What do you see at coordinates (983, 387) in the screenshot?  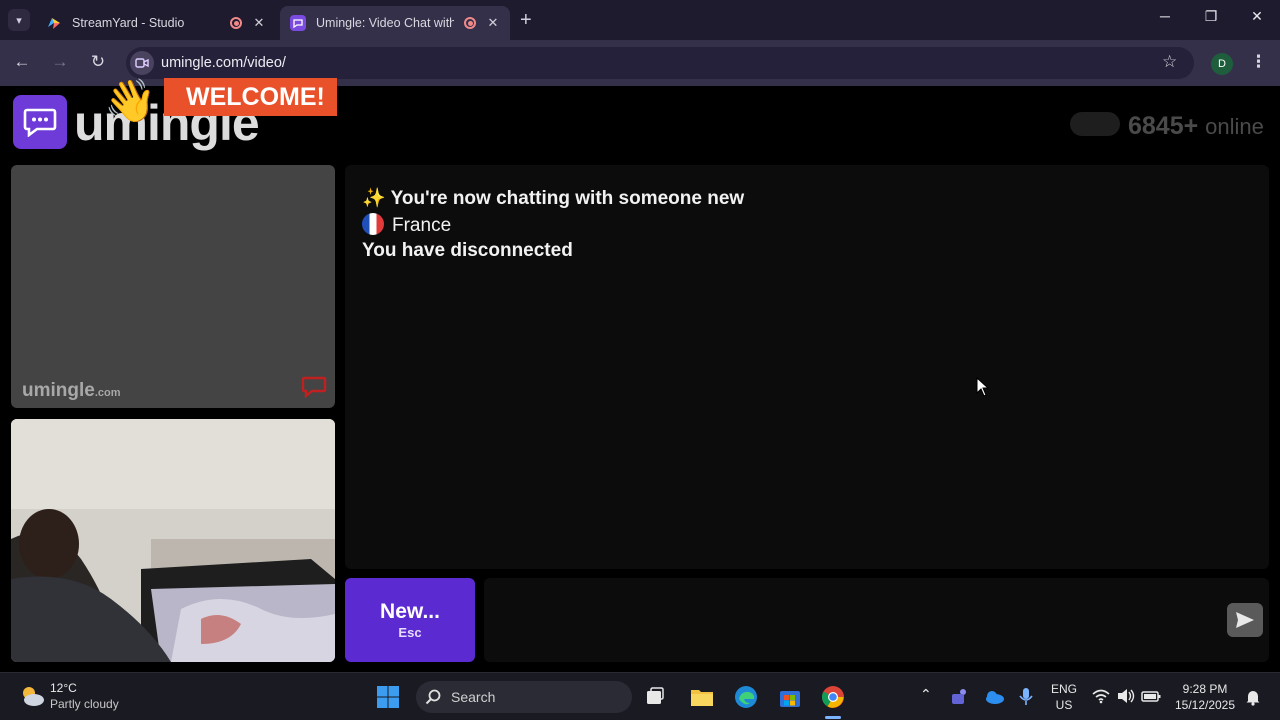 I see `mouse-cursor-icon` at bounding box center [983, 387].